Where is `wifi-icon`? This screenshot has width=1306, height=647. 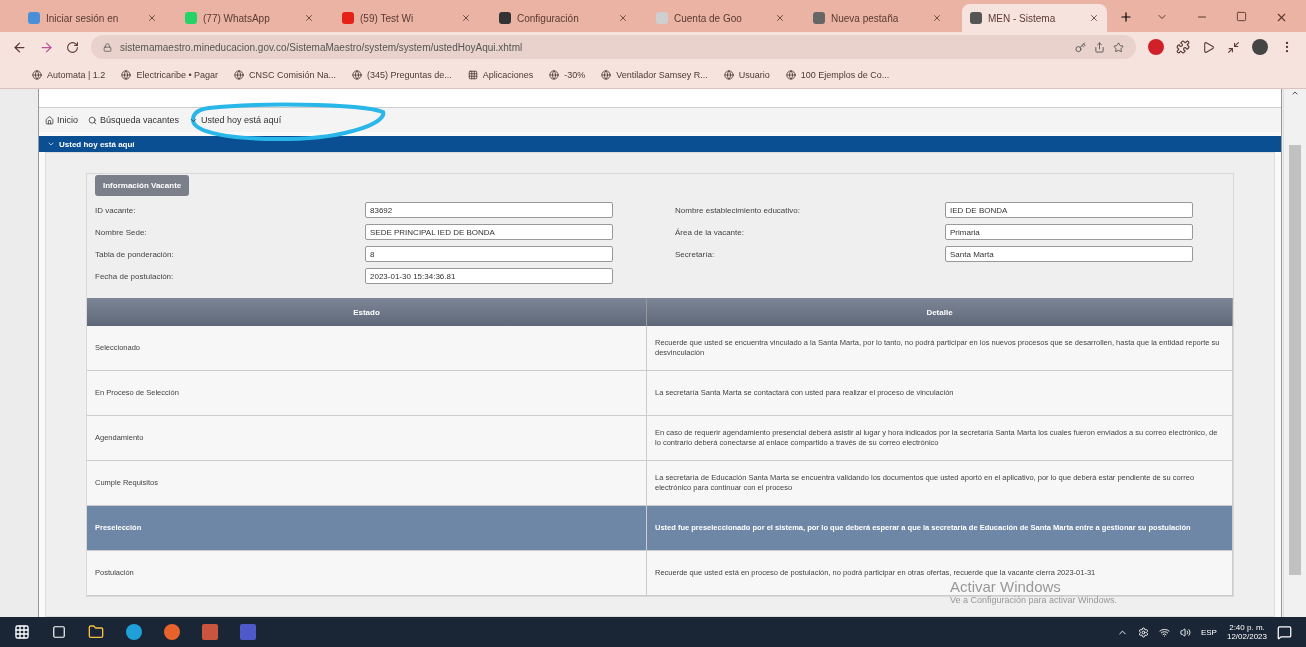 wifi-icon is located at coordinates (1164, 632).